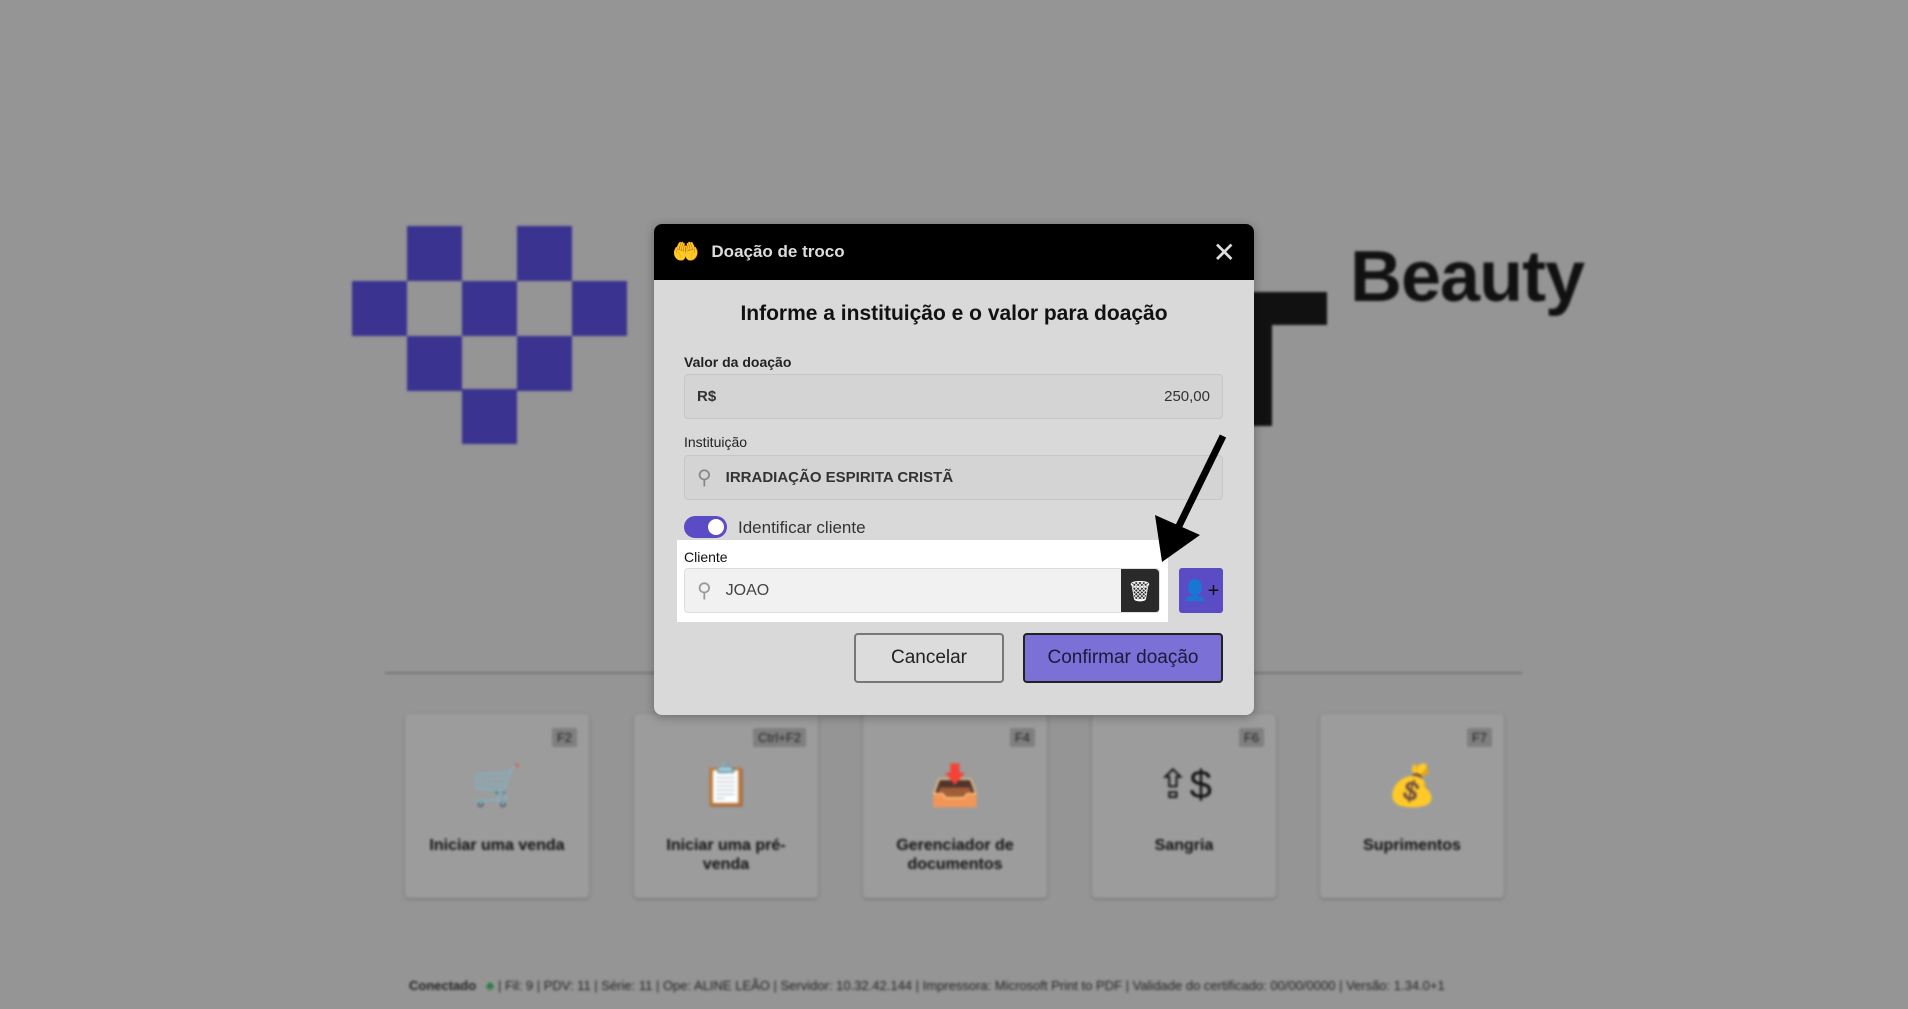 This screenshot has width=1908, height=1009. What do you see at coordinates (738, 362) in the screenshot?
I see `valor-label: Valor da doação` at bounding box center [738, 362].